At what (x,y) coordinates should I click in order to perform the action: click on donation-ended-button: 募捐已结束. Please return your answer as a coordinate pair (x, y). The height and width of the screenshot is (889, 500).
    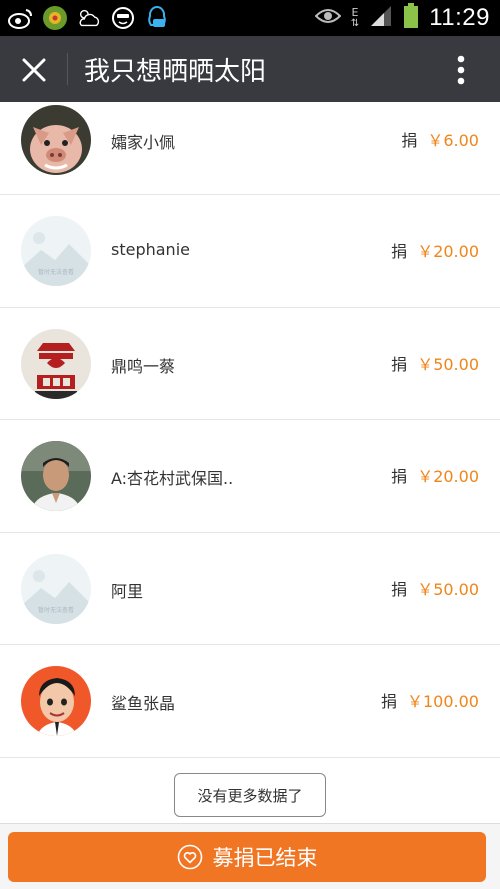
    Looking at the image, I should click on (247, 857).